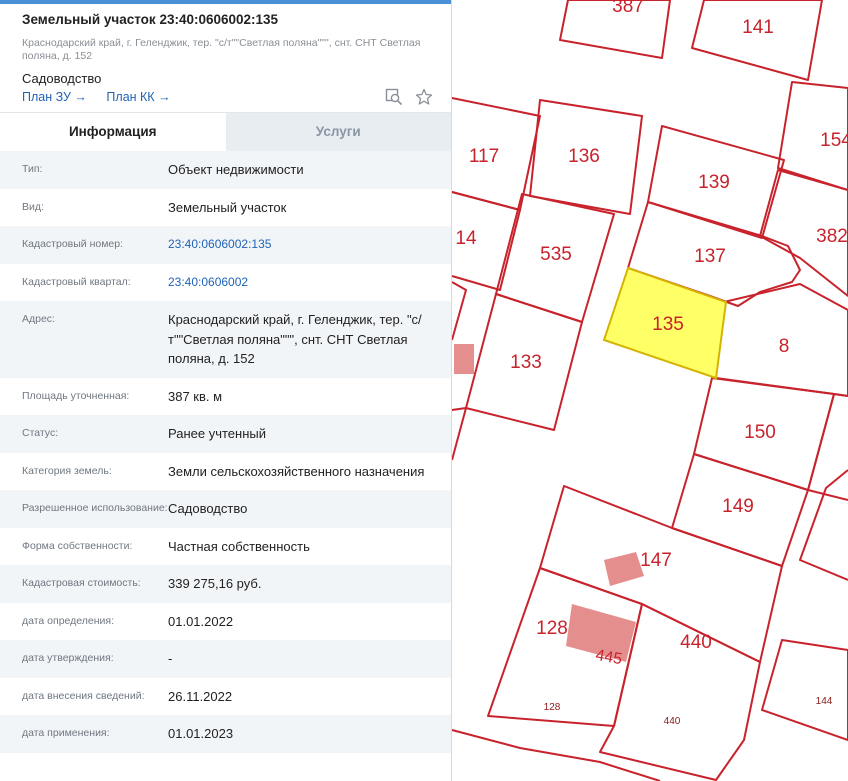  Describe the element at coordinates (526, 362) in the screenshot. I see `parcel-label: 133` at that location.